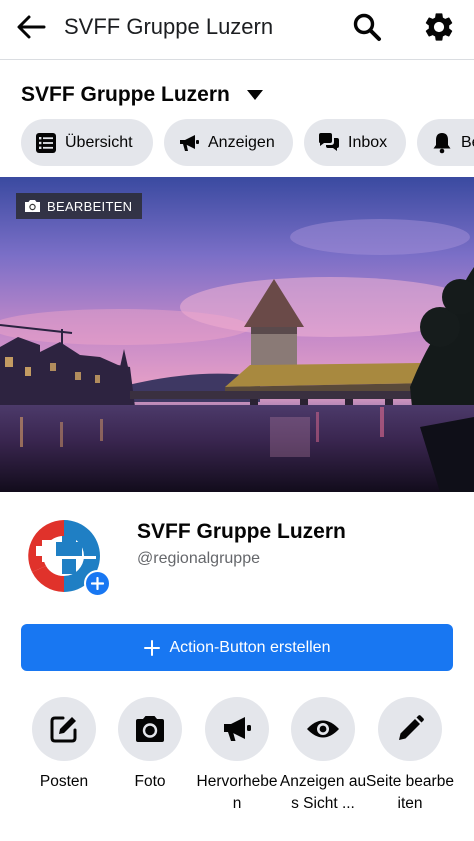 The image size is (474, 841). I want to click on quick-action-photo: Foto, so click(150, 745).